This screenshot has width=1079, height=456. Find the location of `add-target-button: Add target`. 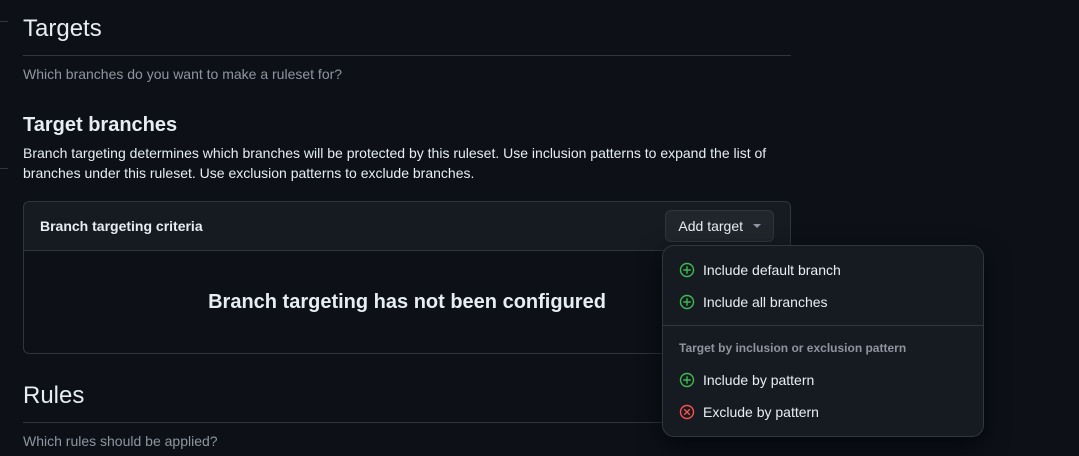

add-target-button: Add target is located at coordinates (719, 226).